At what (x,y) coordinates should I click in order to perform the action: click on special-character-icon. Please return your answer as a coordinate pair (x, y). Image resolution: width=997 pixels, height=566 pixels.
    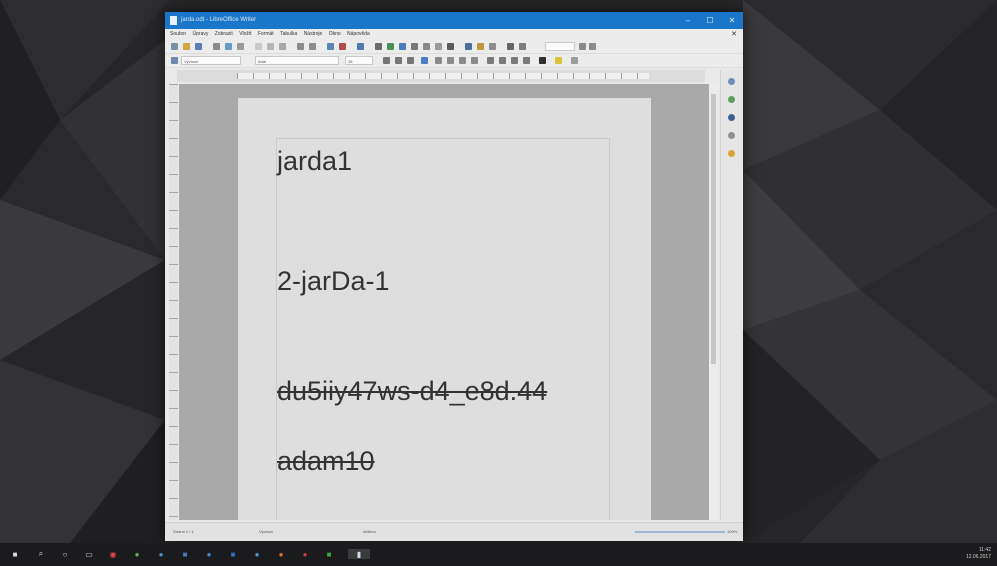
    Looking at the image, I should click on (450, 46).